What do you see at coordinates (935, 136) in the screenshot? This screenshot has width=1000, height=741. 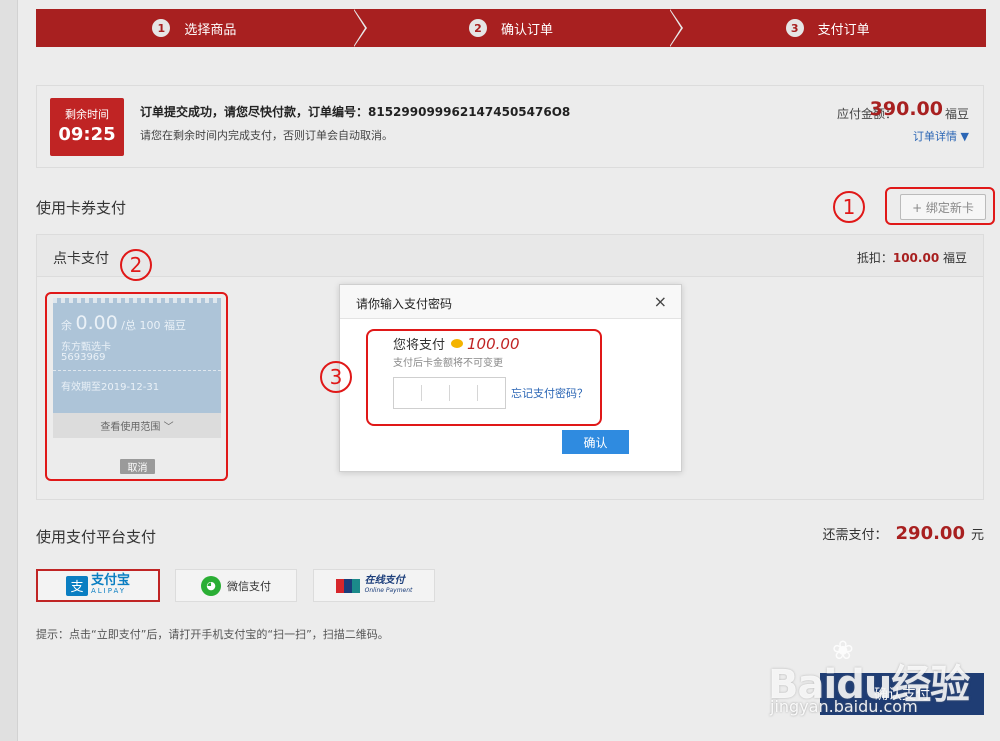 I see `order-detail-label: 订单详情` at bounding box center [935, 136].